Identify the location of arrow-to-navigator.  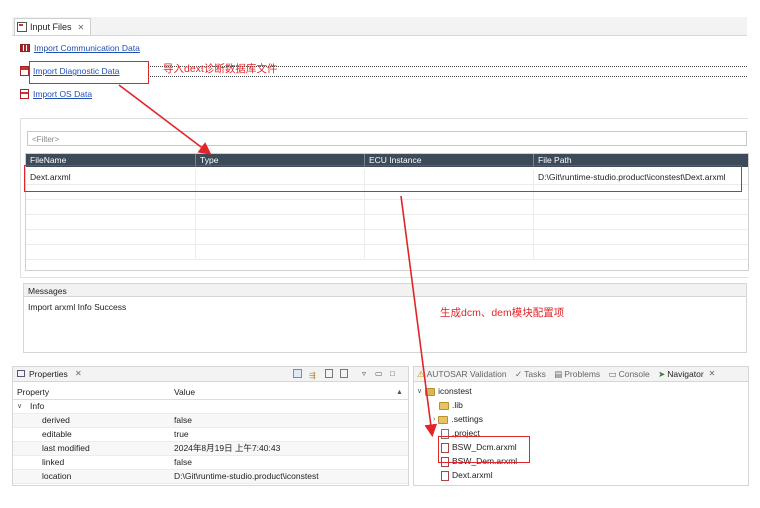
(419, 316).